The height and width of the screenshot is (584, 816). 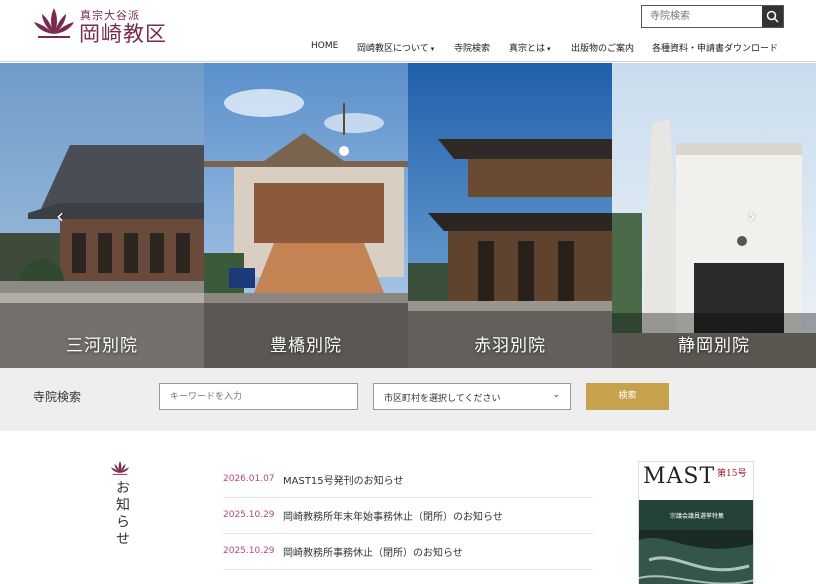 I want to click on magazine-subtitle: 宗議会議員選挙特集, so click(x=697, y=516).